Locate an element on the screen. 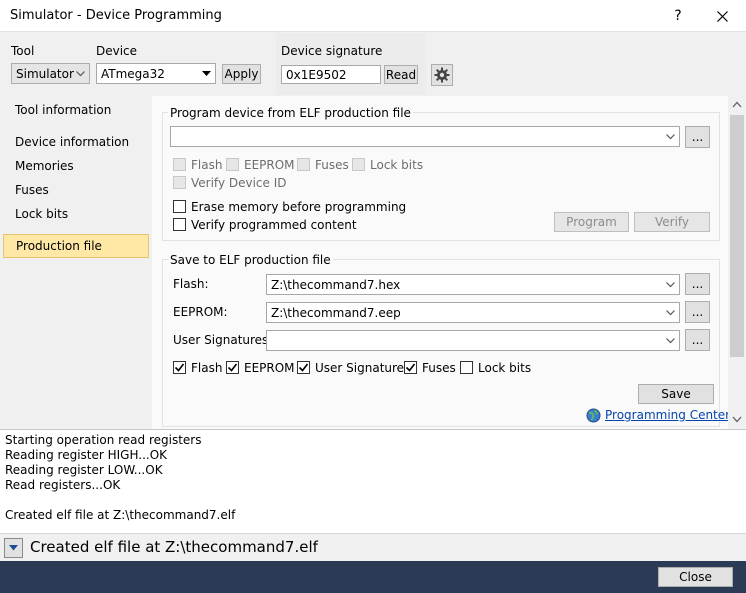 This screenshot has width=746, height=593. device-select-value: ATmega32 is located at coordinates (133, 73).